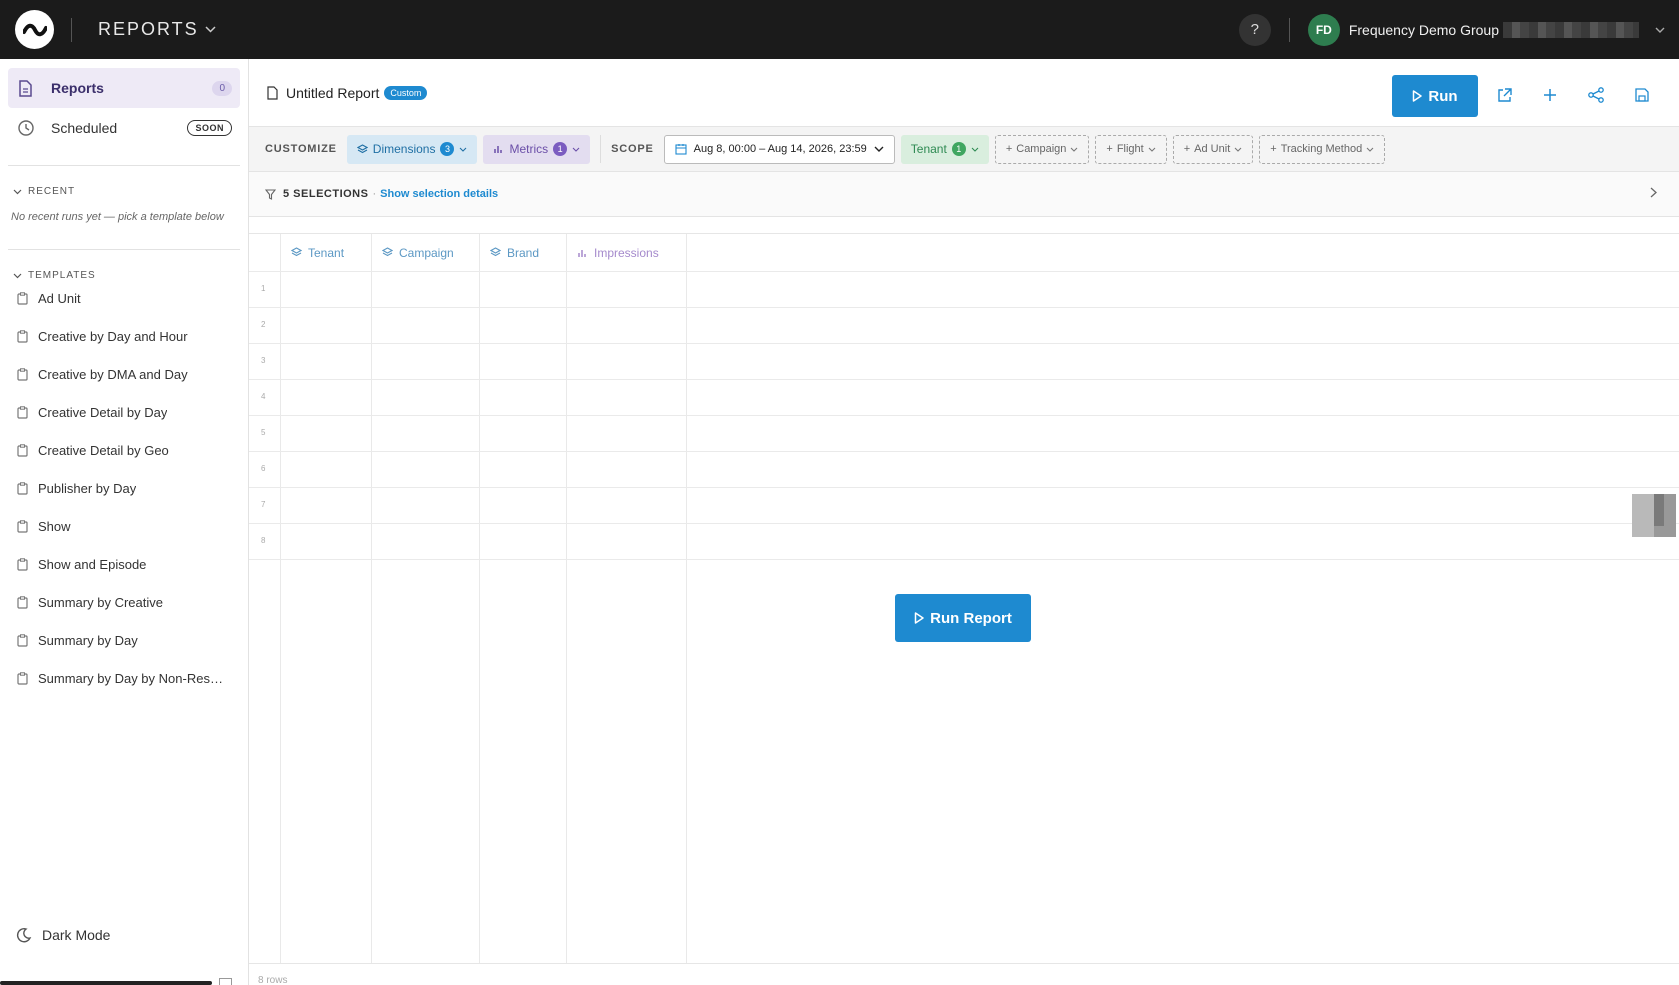  I want to click on template-item: Creative Detail by Day, so click(123, 412).